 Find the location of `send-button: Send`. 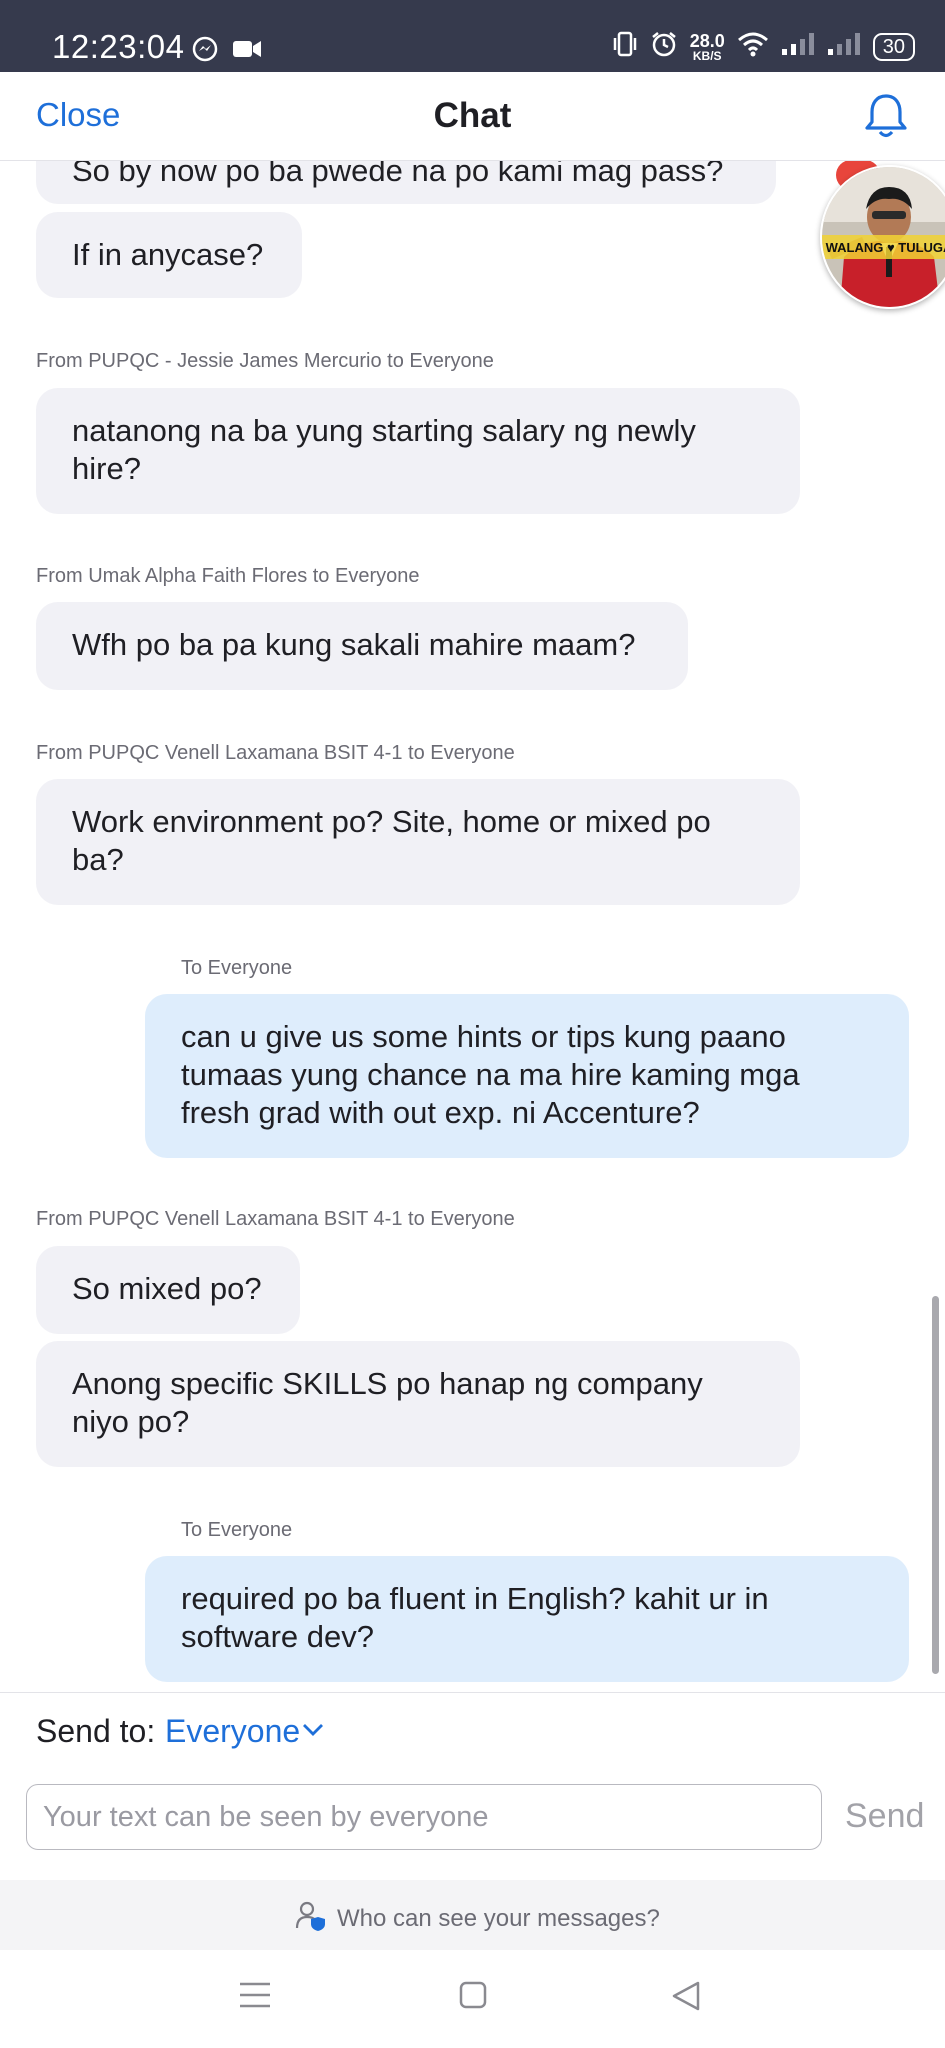

send-button: Send is located at coordinates (884, 1816).